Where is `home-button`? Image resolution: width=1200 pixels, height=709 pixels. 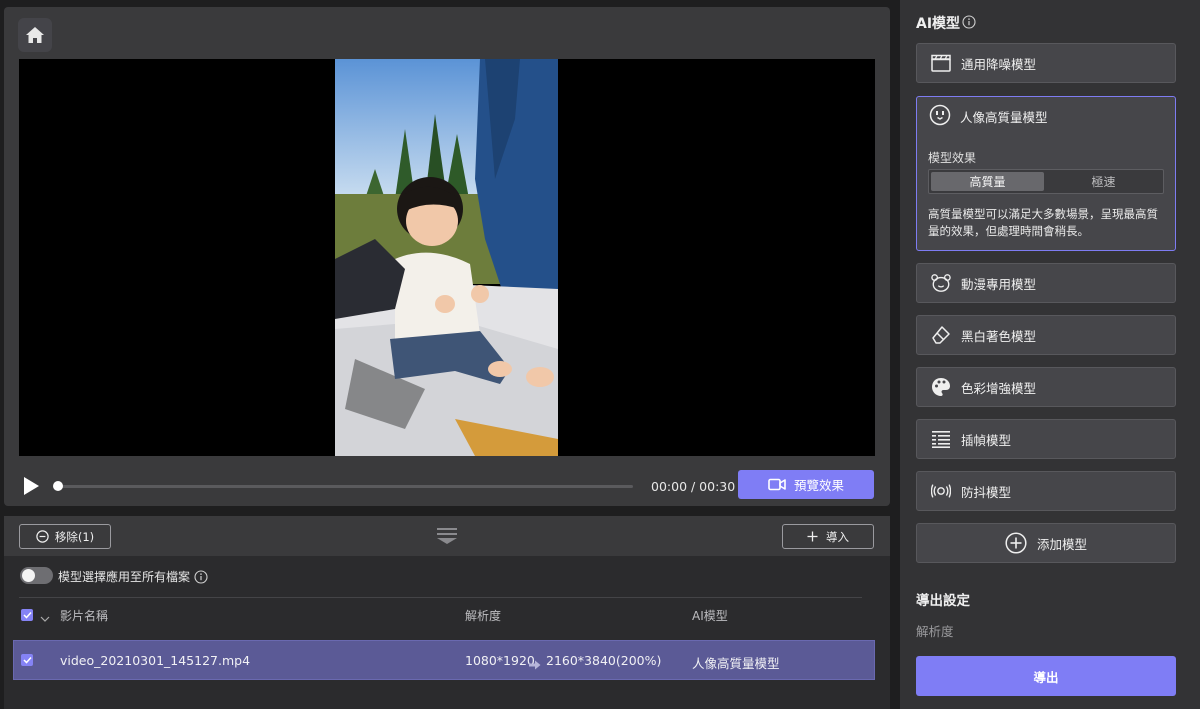 home-button is located at coordinates (35, 35).